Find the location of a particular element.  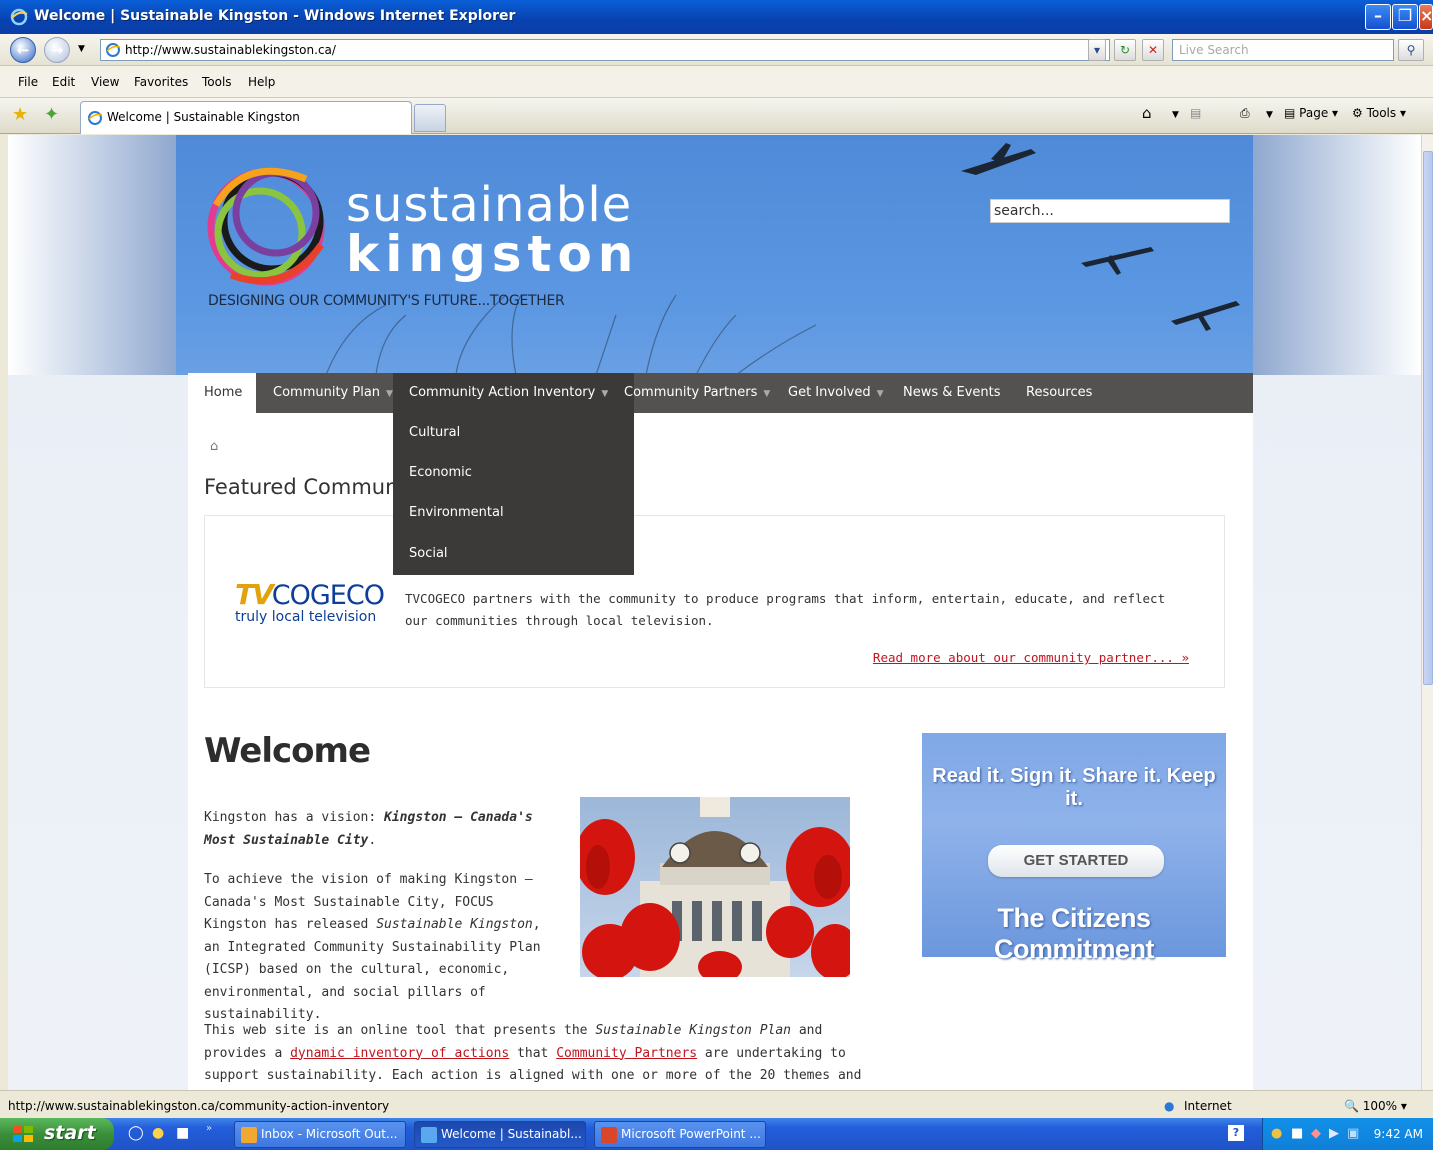

tray-security-icon: ◆ is located at coordinates (1316, 1133).